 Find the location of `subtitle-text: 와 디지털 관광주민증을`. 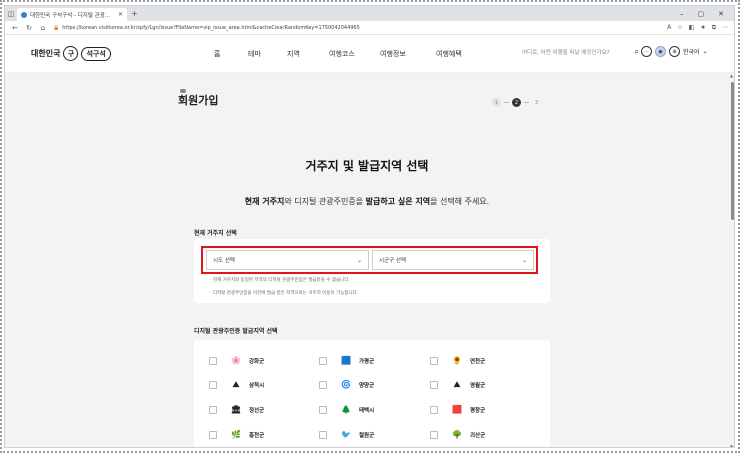

subtitle-text: 와 디지털 관광주민증을 is located at coordinates (325, 201).